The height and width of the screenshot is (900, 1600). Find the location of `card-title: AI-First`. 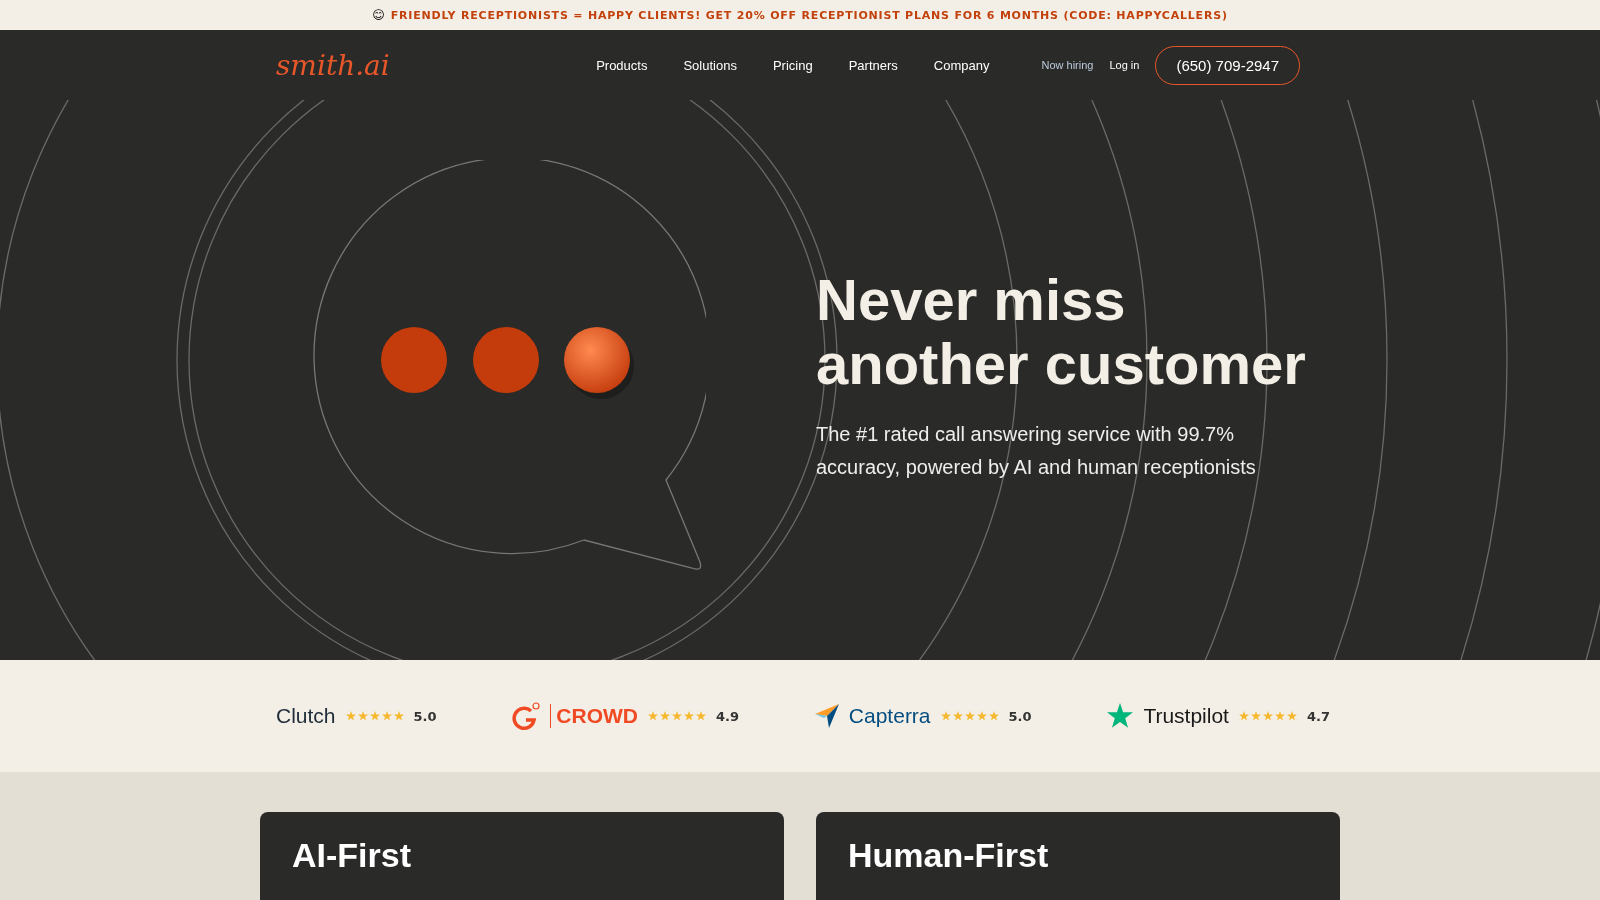

card-title: AI-First is located at coordinates (352, 855).